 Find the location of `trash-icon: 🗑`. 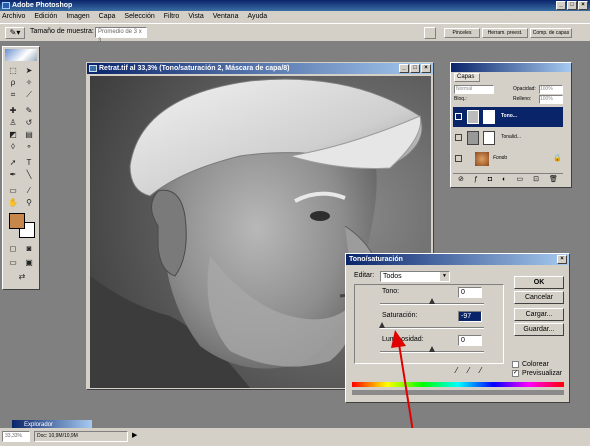

trash-icon: 🗑 is located at coordinates (553, 179).